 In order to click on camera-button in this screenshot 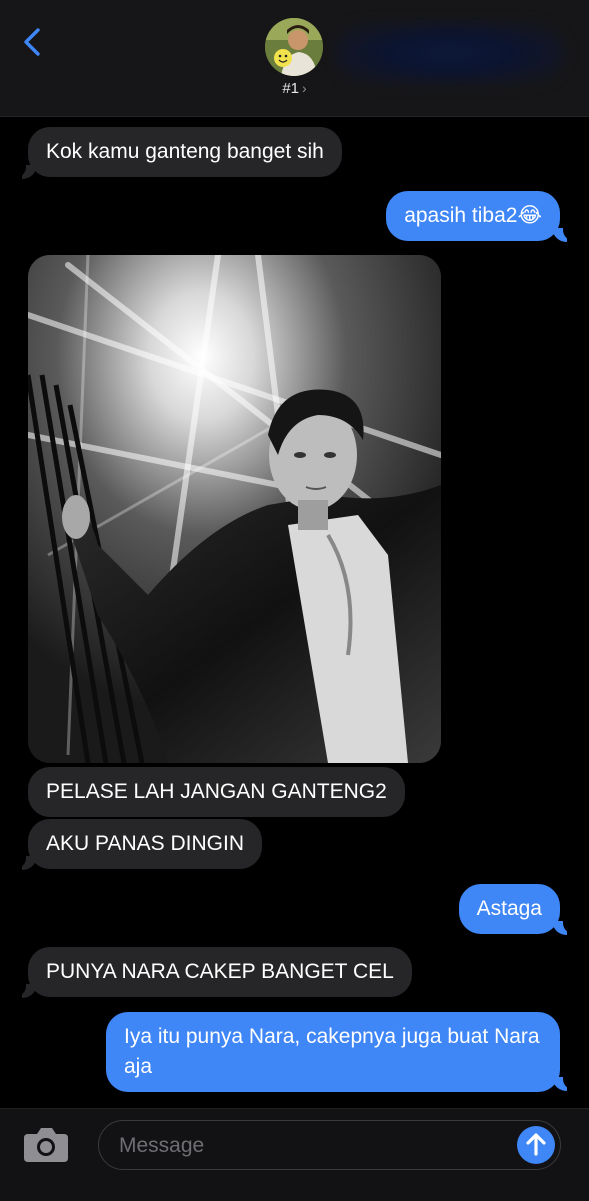, I will do `click(46, 1144)`.